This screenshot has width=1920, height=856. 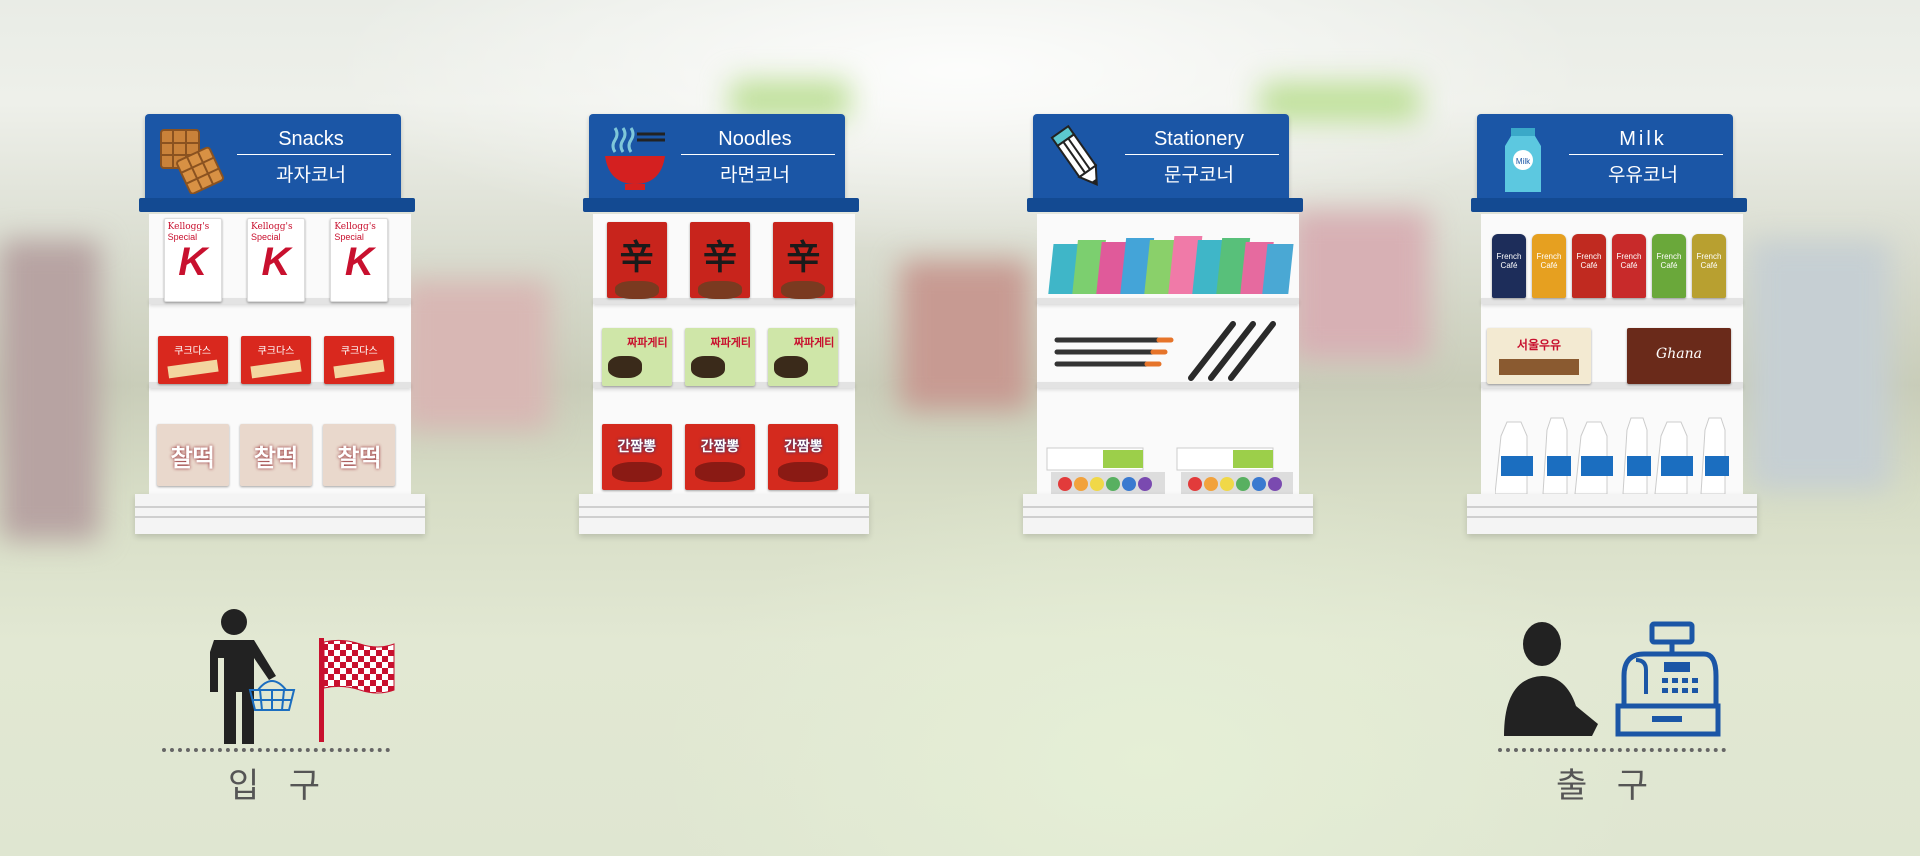 I want to click on aisle-title-ko: 라면코너, so click(x=755, y=175).